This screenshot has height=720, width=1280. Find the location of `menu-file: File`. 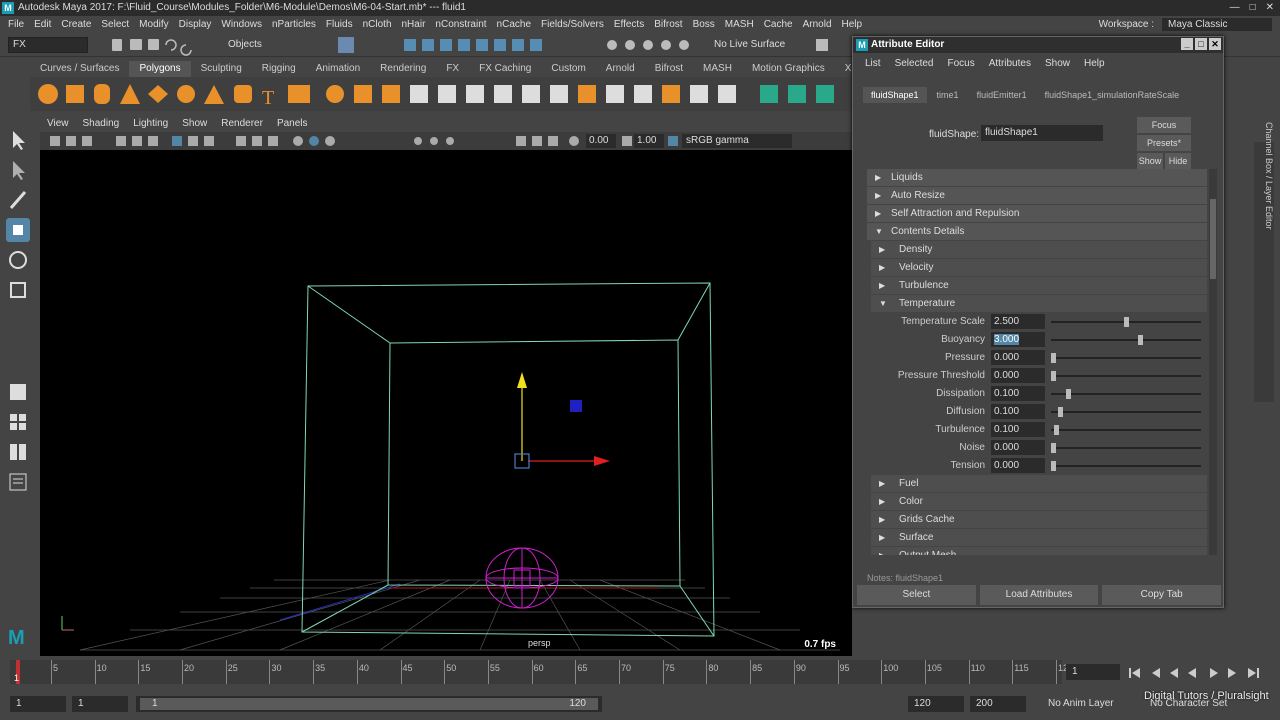

menu-file: File is located at coordinates (16, 24).